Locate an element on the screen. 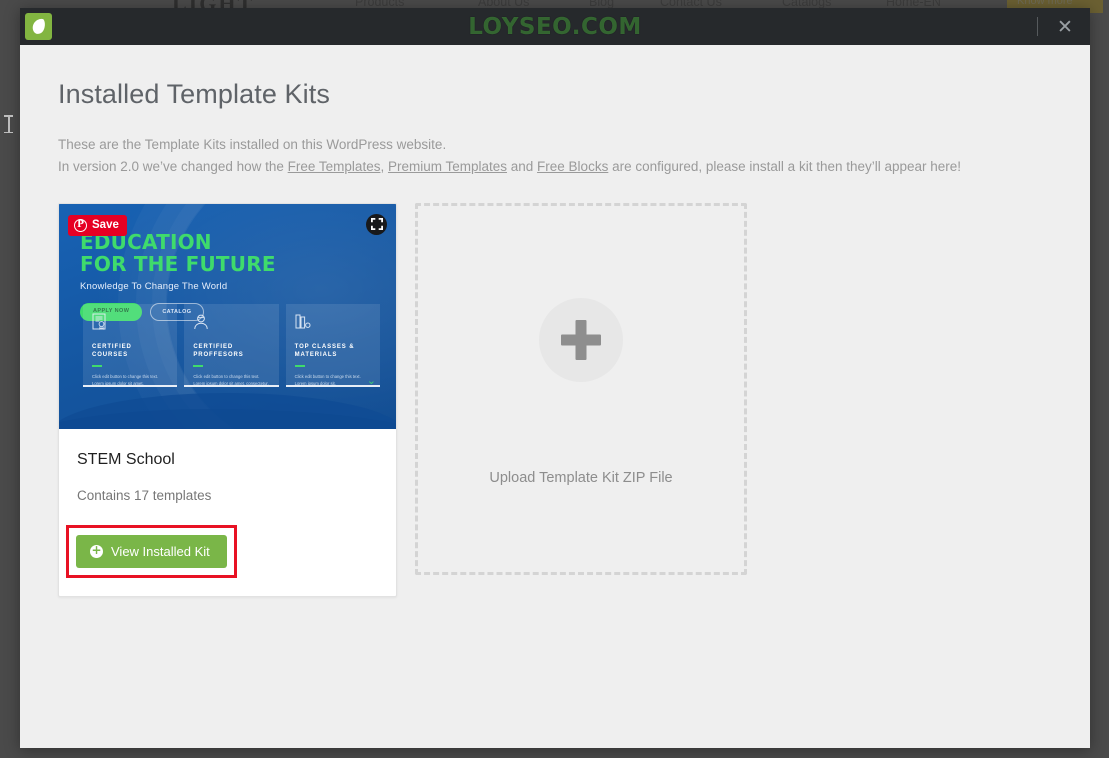  pinterest-save-button: P Save is located at coordinates (97, 225).